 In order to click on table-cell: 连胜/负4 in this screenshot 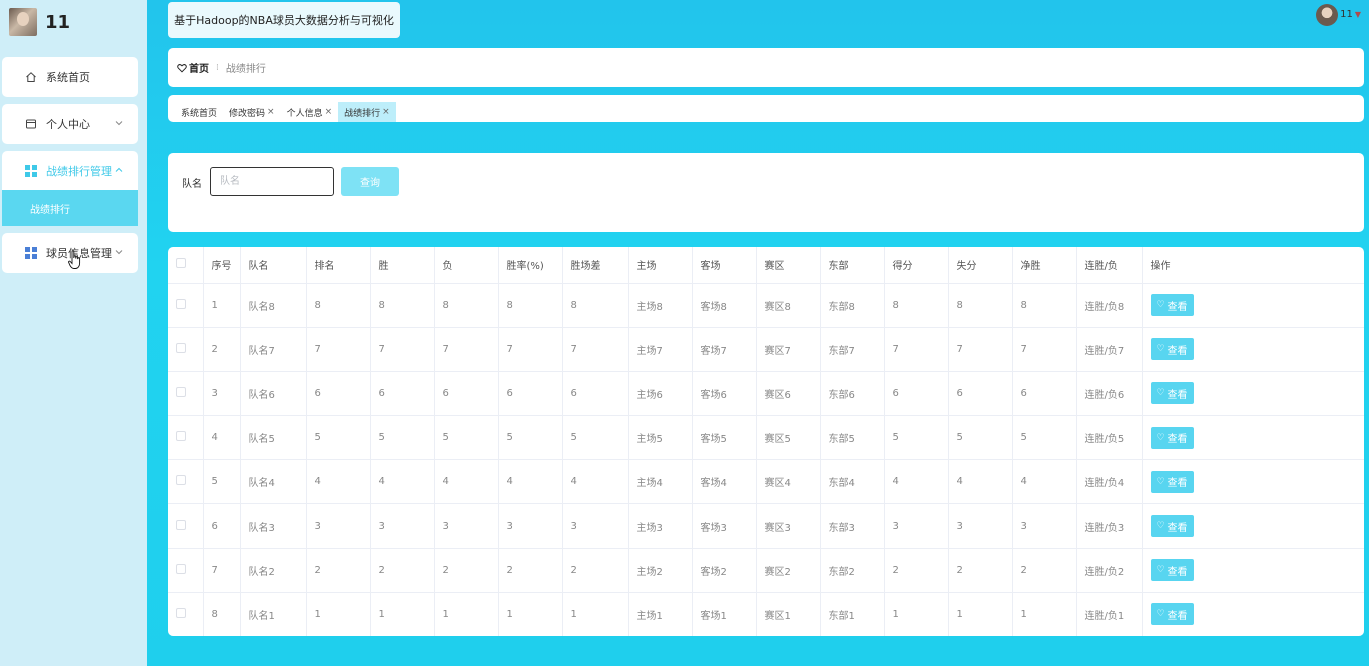, I will do `click(1109, 482)`.